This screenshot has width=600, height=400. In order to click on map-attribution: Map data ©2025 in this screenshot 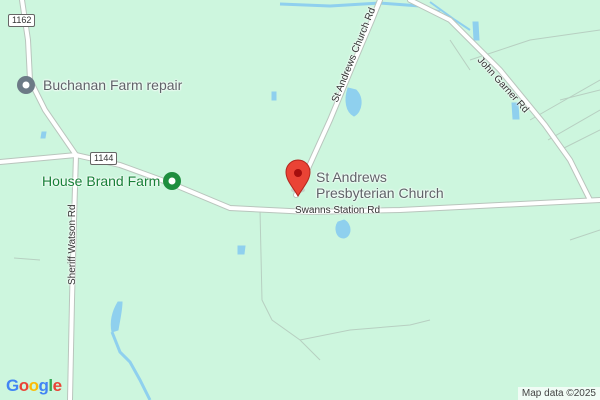, I will do `click(558, 393)`.